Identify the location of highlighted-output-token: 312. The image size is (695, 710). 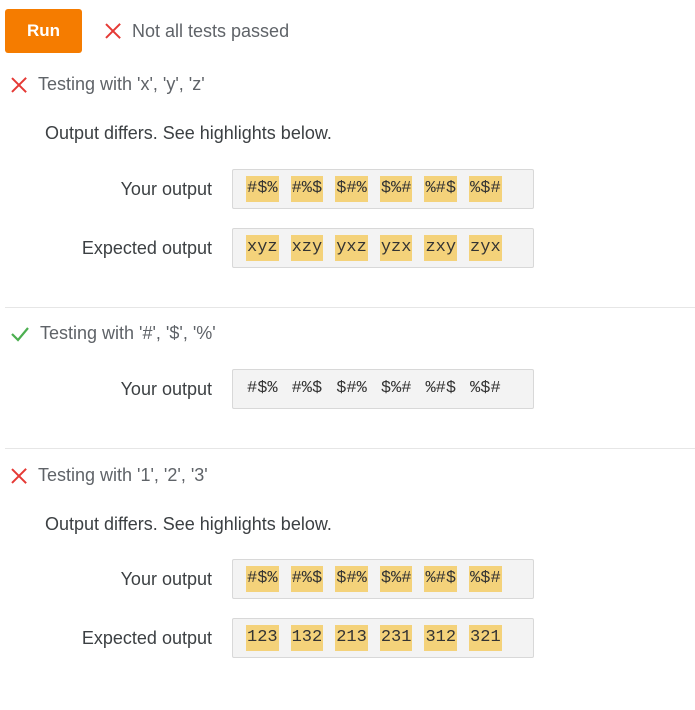
(441, 638).